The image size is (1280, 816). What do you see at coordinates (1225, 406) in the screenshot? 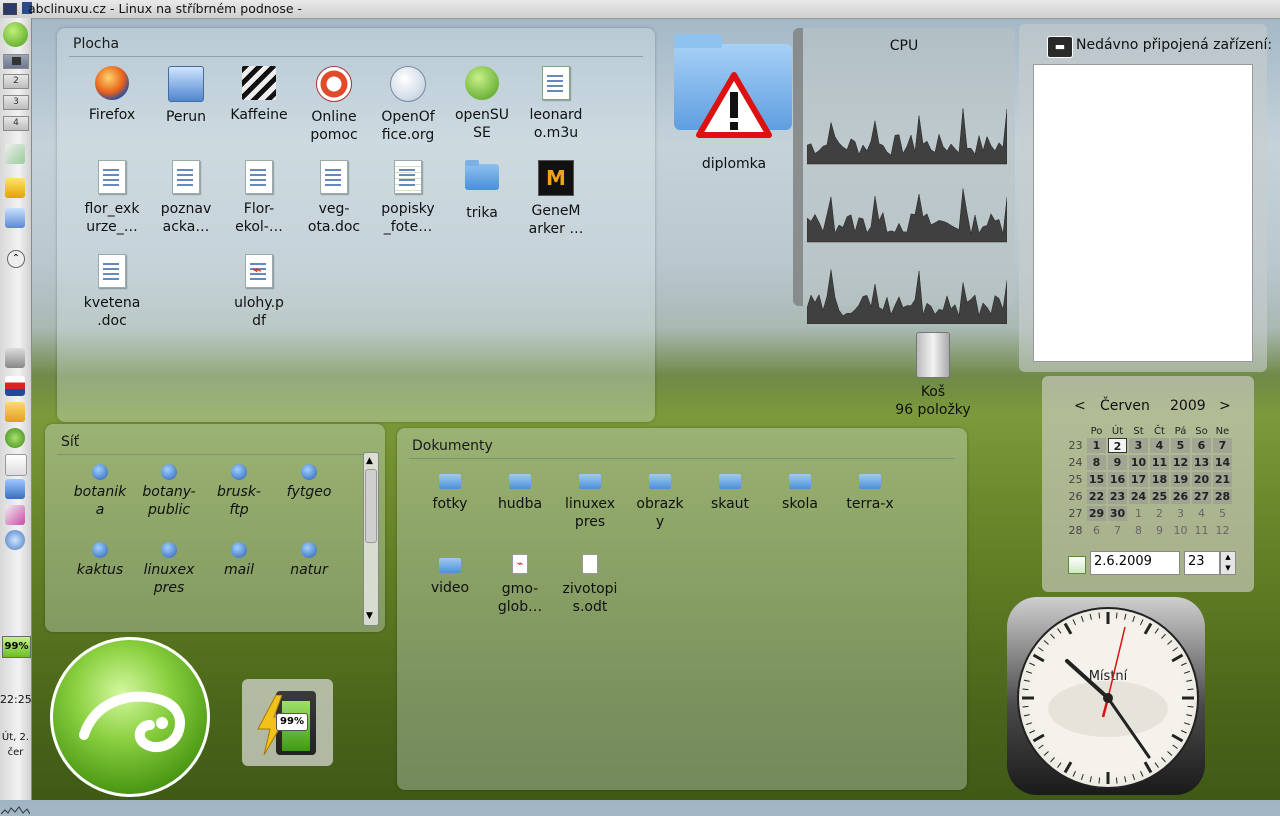
I see `calendar-next-month: >` at bounding box center [1225, 406].